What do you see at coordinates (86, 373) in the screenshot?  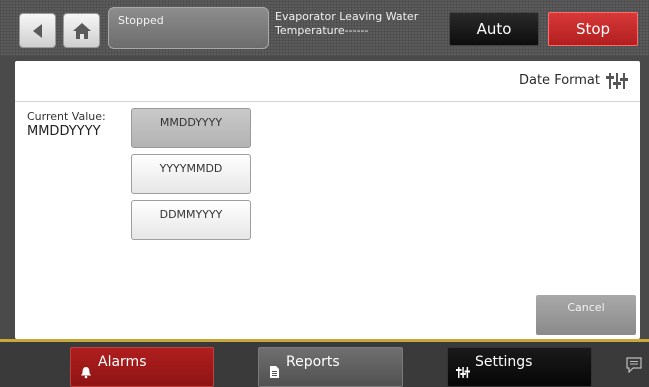 I see `bell-icon` at bounding box center [86, 373].